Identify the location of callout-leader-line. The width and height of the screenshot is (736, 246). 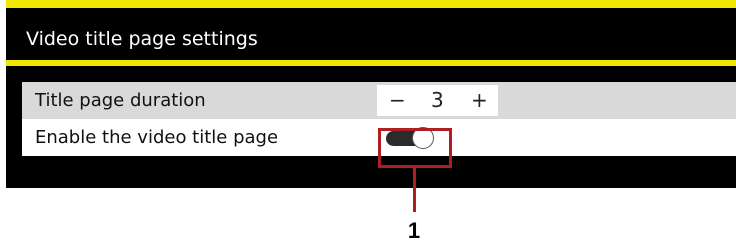
(414, 190).